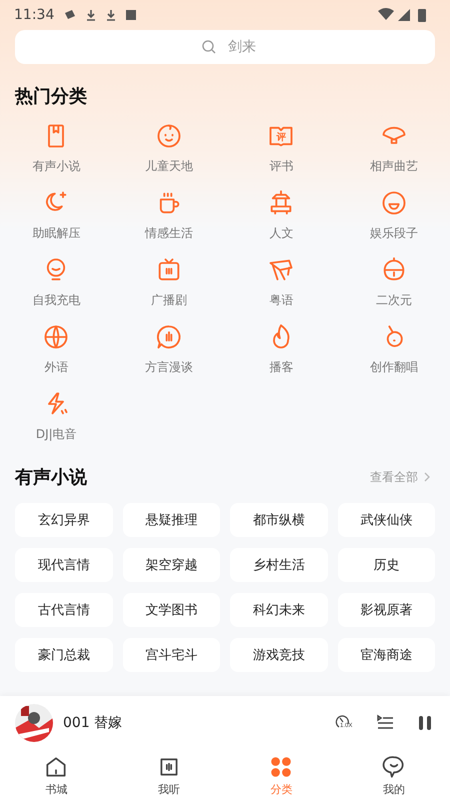 This screenshot has width=450, height=800. Describe the element at coordinates (427, 477) in the screenshot. I see `chevron-icon` at that location.